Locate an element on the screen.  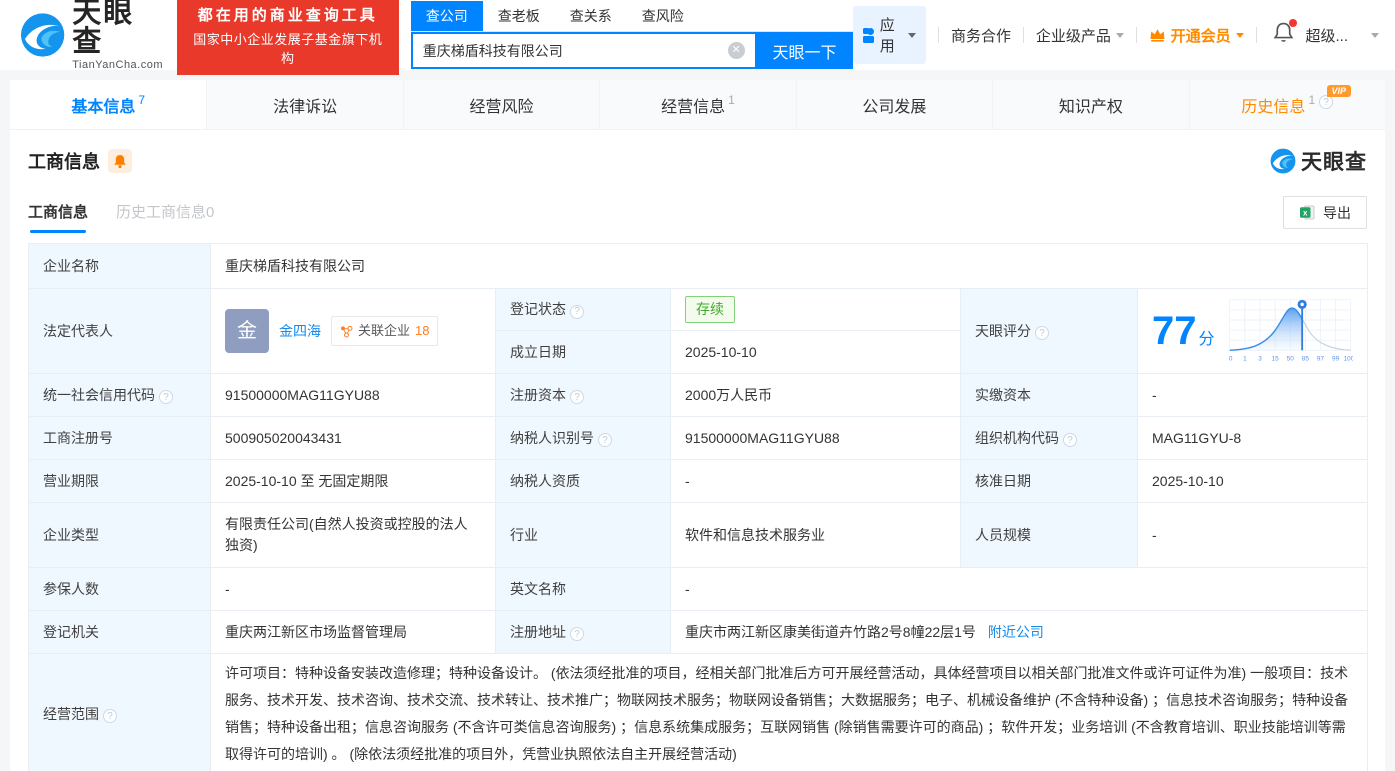
search-input-value: 重庆梯盾科技有限公司 is located at coordinates (492, 50).